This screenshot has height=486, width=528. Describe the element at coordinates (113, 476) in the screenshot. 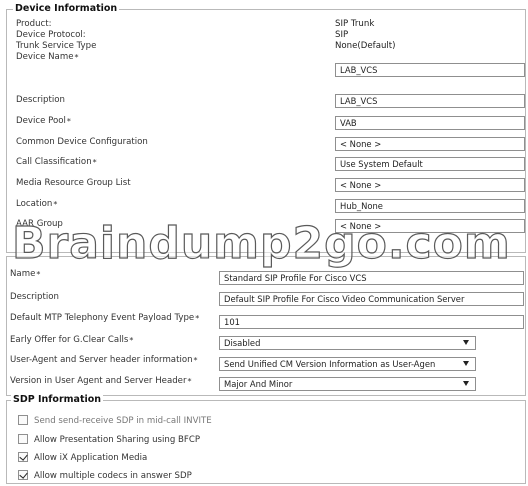

I see `multiple-codecs-label: Allow multiple codecs in answer SDP` at that location.